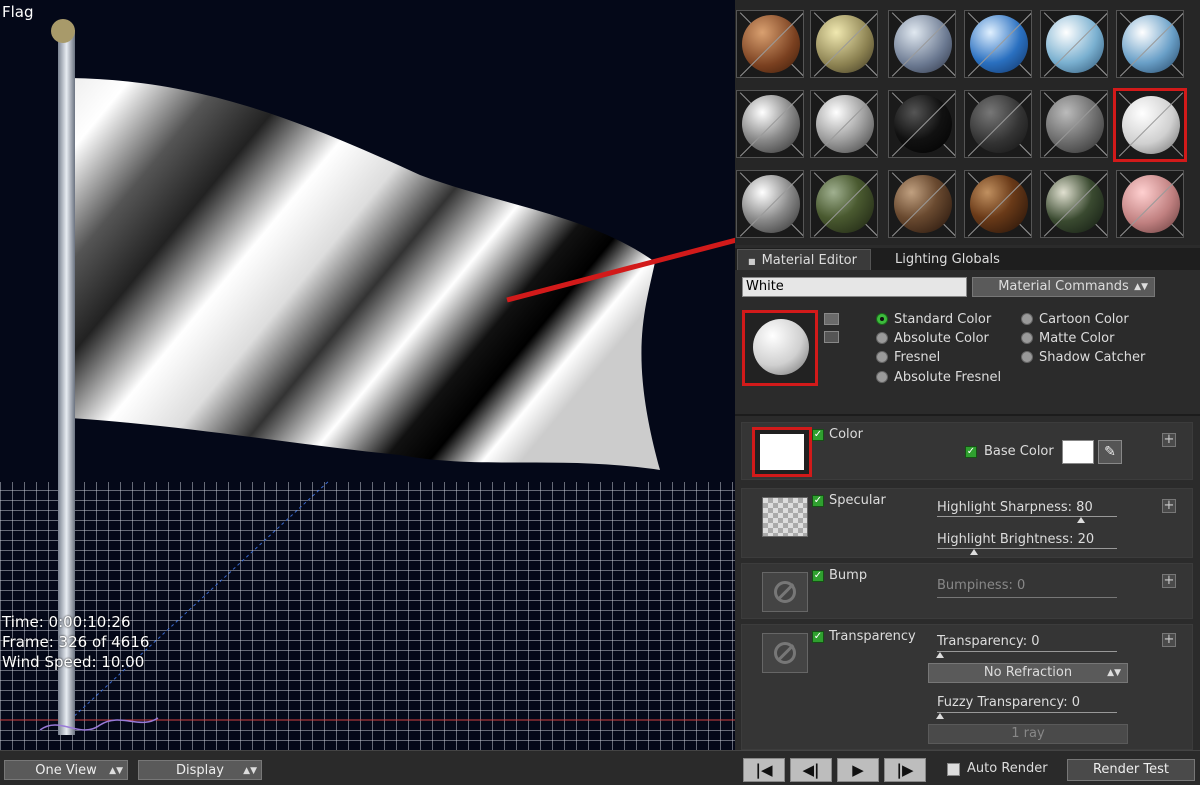 The image size is (1200, 785). I want to click on bumpiness-label: Bumpiness: 0, so click(981, 585).